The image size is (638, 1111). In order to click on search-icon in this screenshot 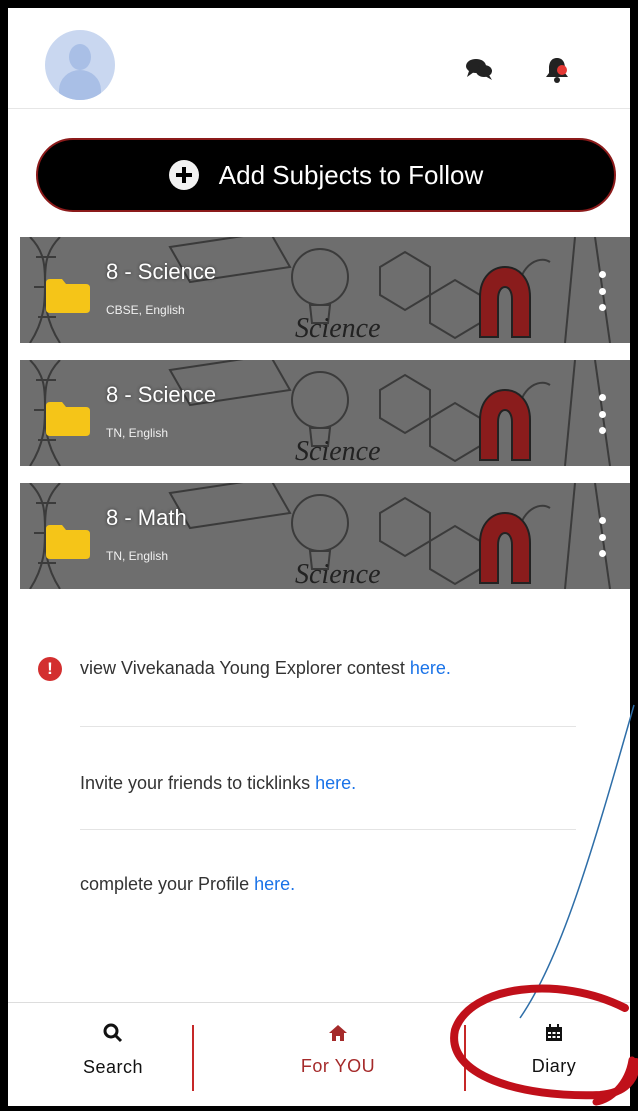, I will do `click(113, 1033)`.